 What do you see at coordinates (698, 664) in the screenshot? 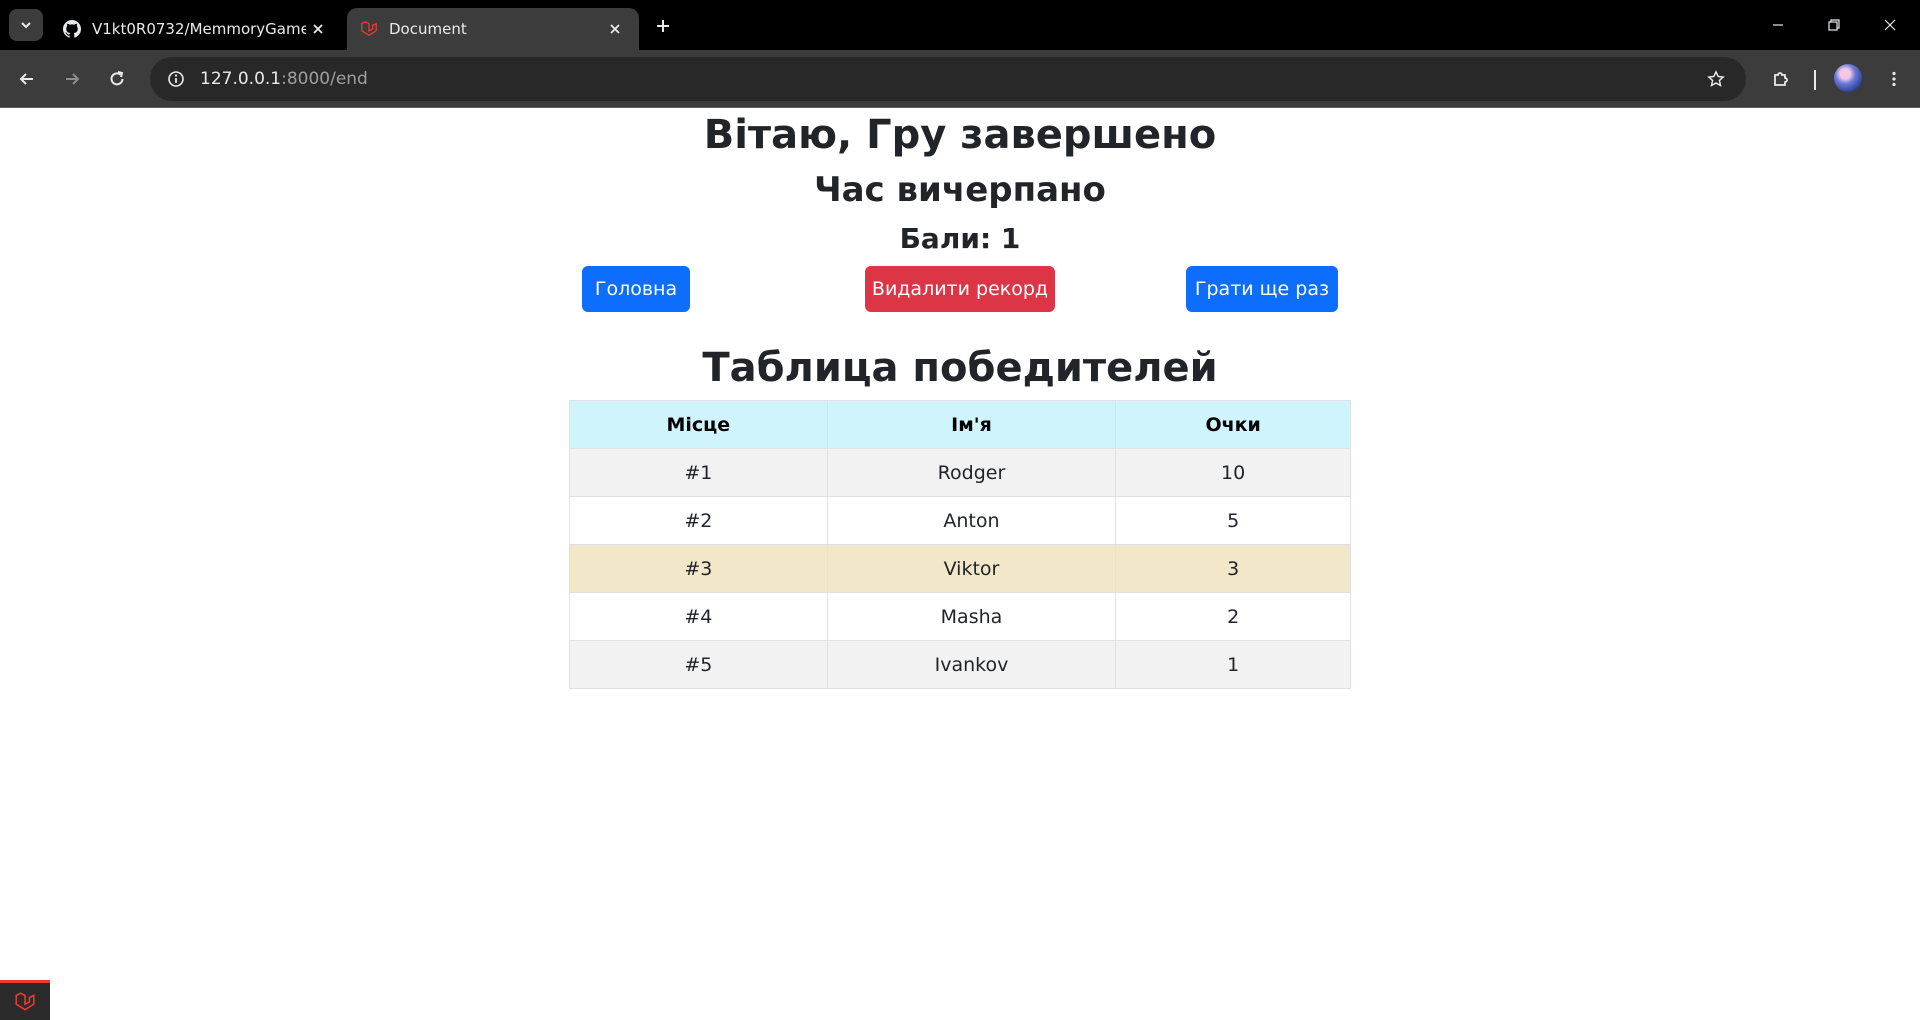
I see `cell-place: #5` at bounding box center [698, 664].